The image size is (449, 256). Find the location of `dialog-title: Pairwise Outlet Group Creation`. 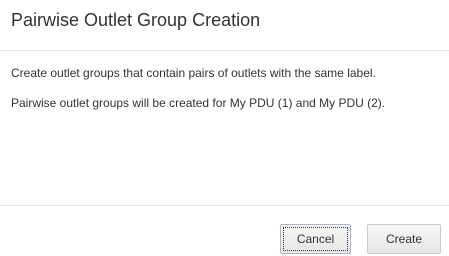

dialog-title: Pairwise Outlet Group Creation is located at coordinates (136, 20).